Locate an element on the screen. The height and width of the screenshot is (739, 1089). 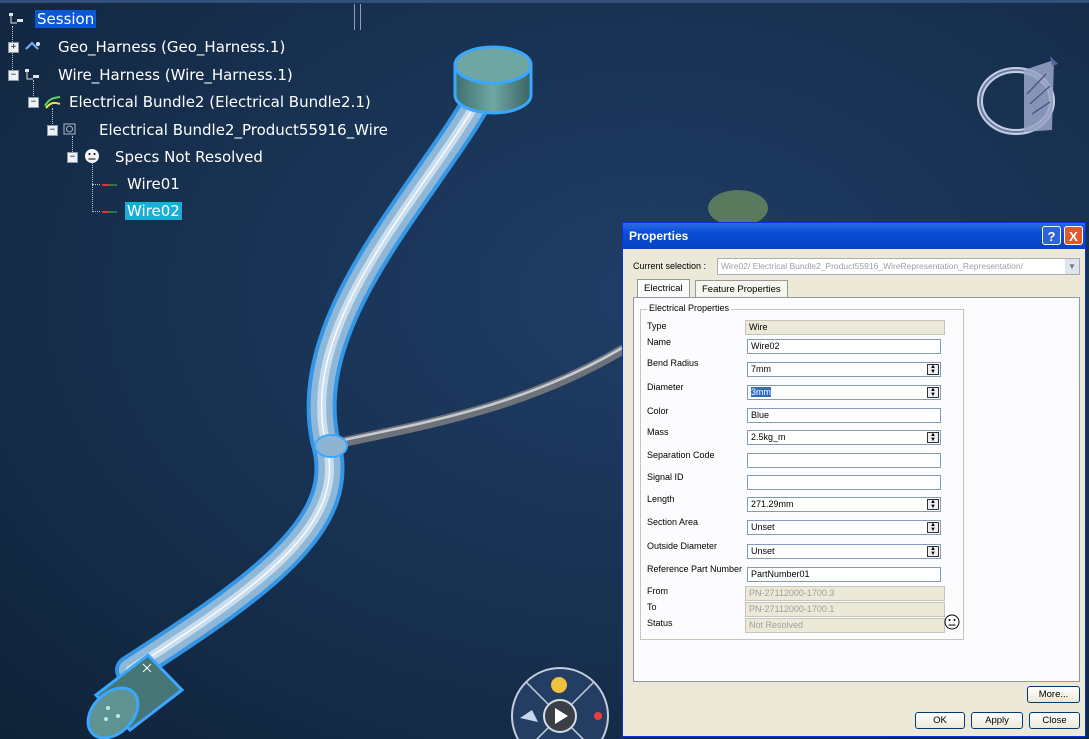
status-field: Not Resolved is located at coordinates (845, 625).